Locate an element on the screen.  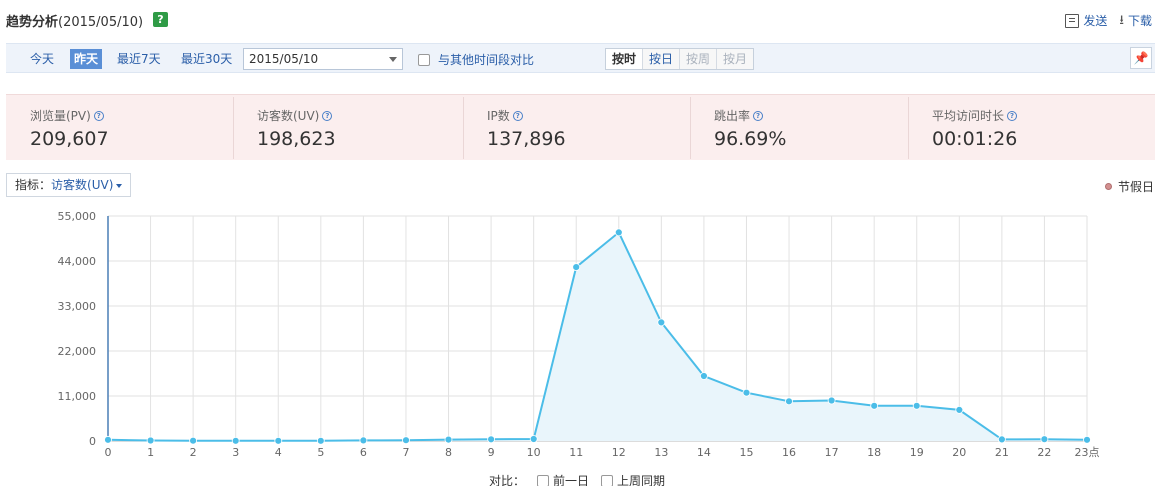
indicator-select: 指标：访客数(UV) is located at coordinates (69, 185).